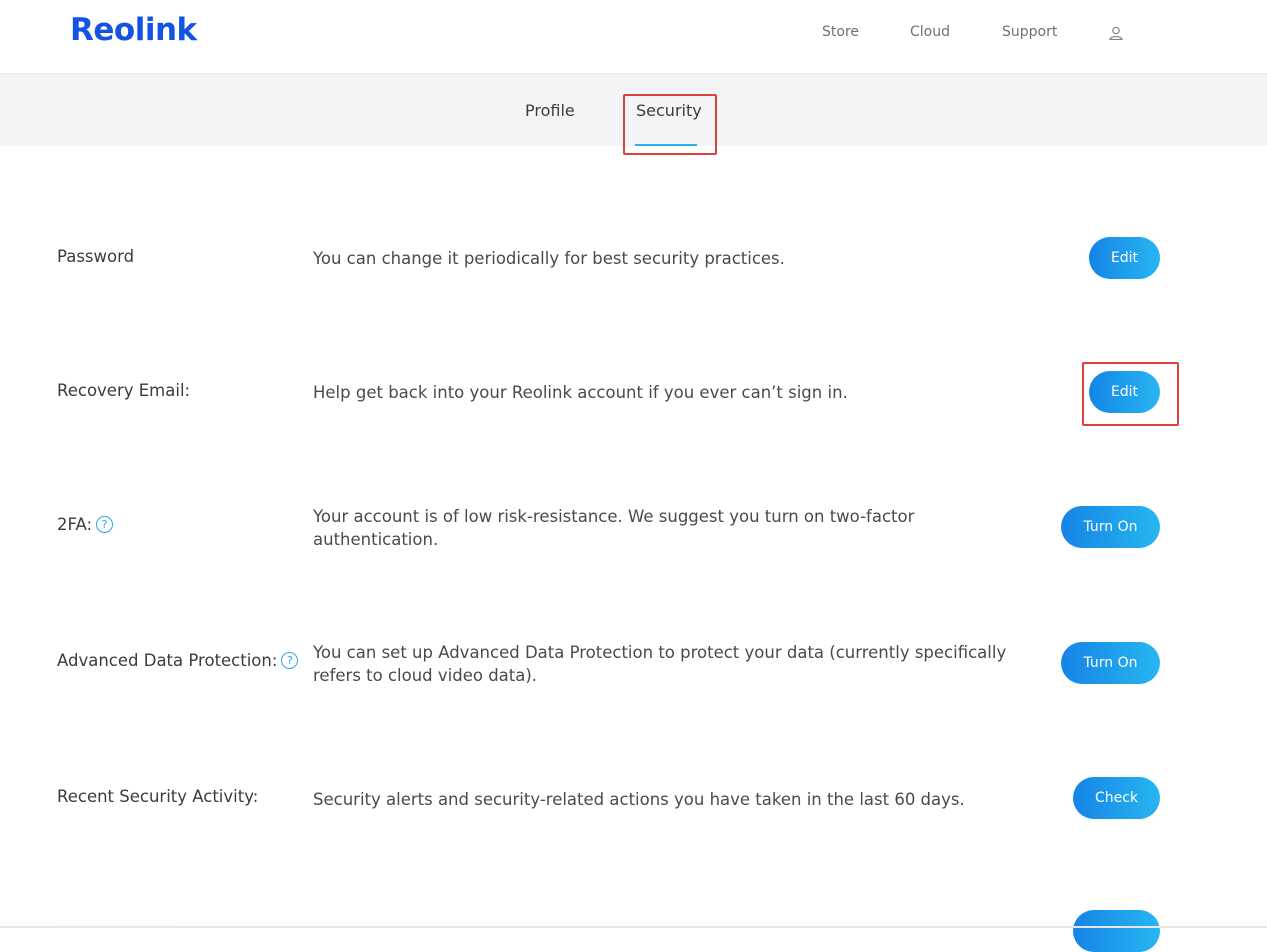 The width and height of the screenshot is (1267, 952). What do you see at coordinates (75, 524) in the screenshot?
I see `twofa-label-text: 2FA:` at bounding box center [75, 524].